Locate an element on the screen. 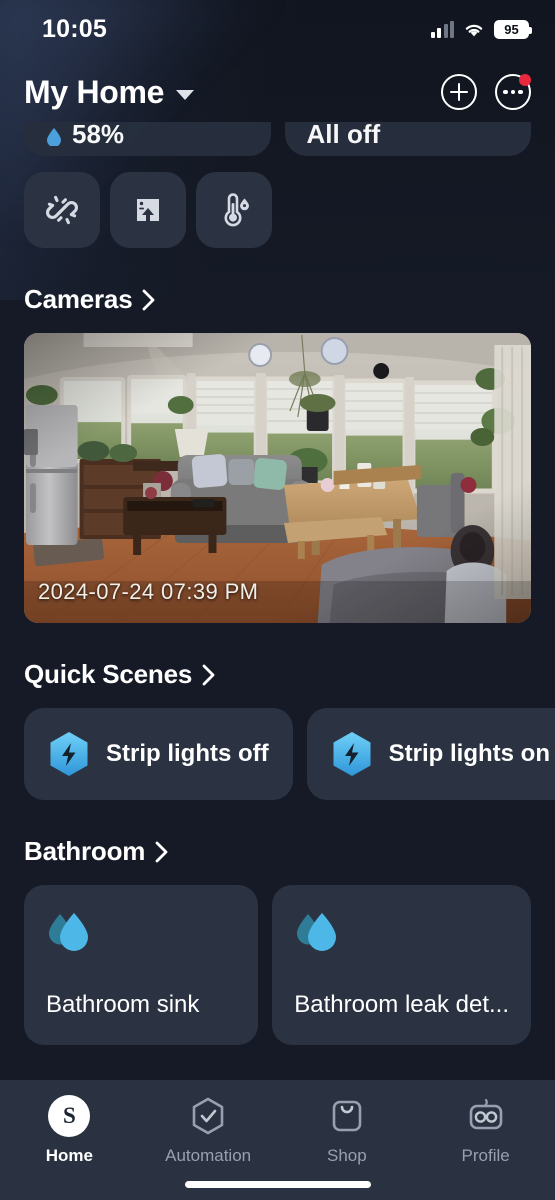  scrolled-status-cards: 58% All off is located at coordinates (277, 139).